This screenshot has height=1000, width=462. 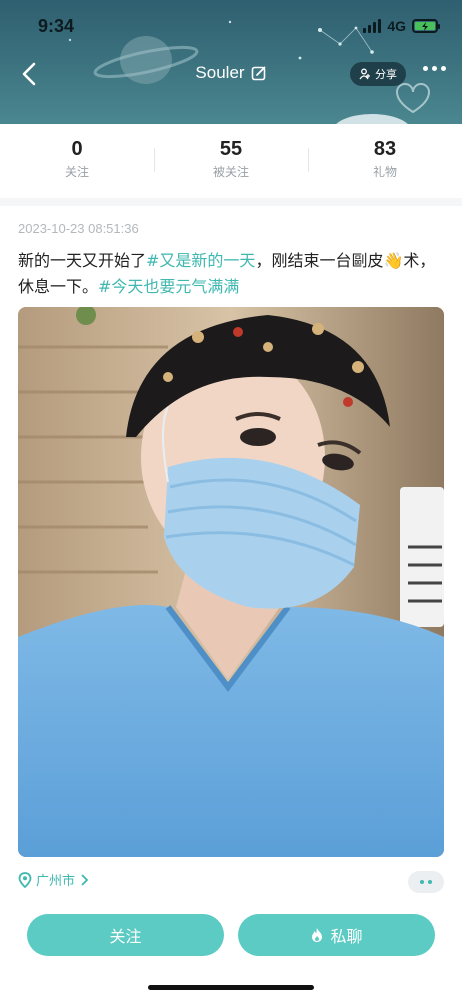 I want to click on stat-label: 被关注, so click(x=230, y=172).